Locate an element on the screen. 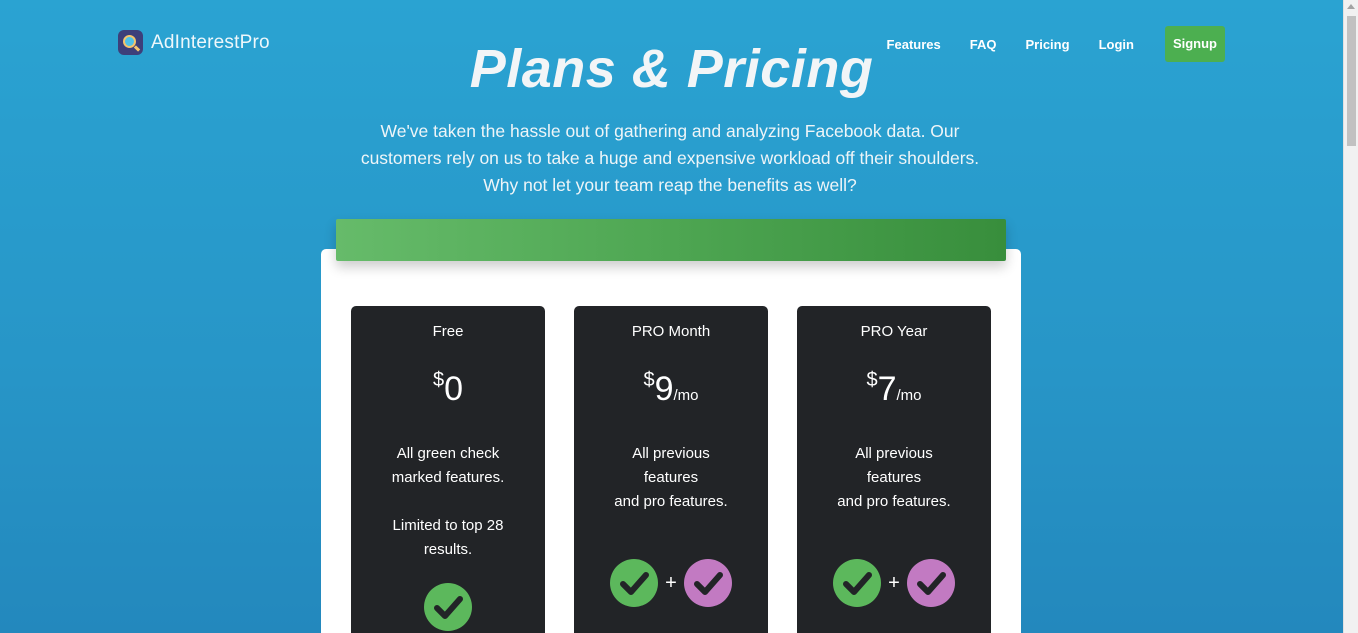  desc-line: All green check is located at coordinates (448, 453).